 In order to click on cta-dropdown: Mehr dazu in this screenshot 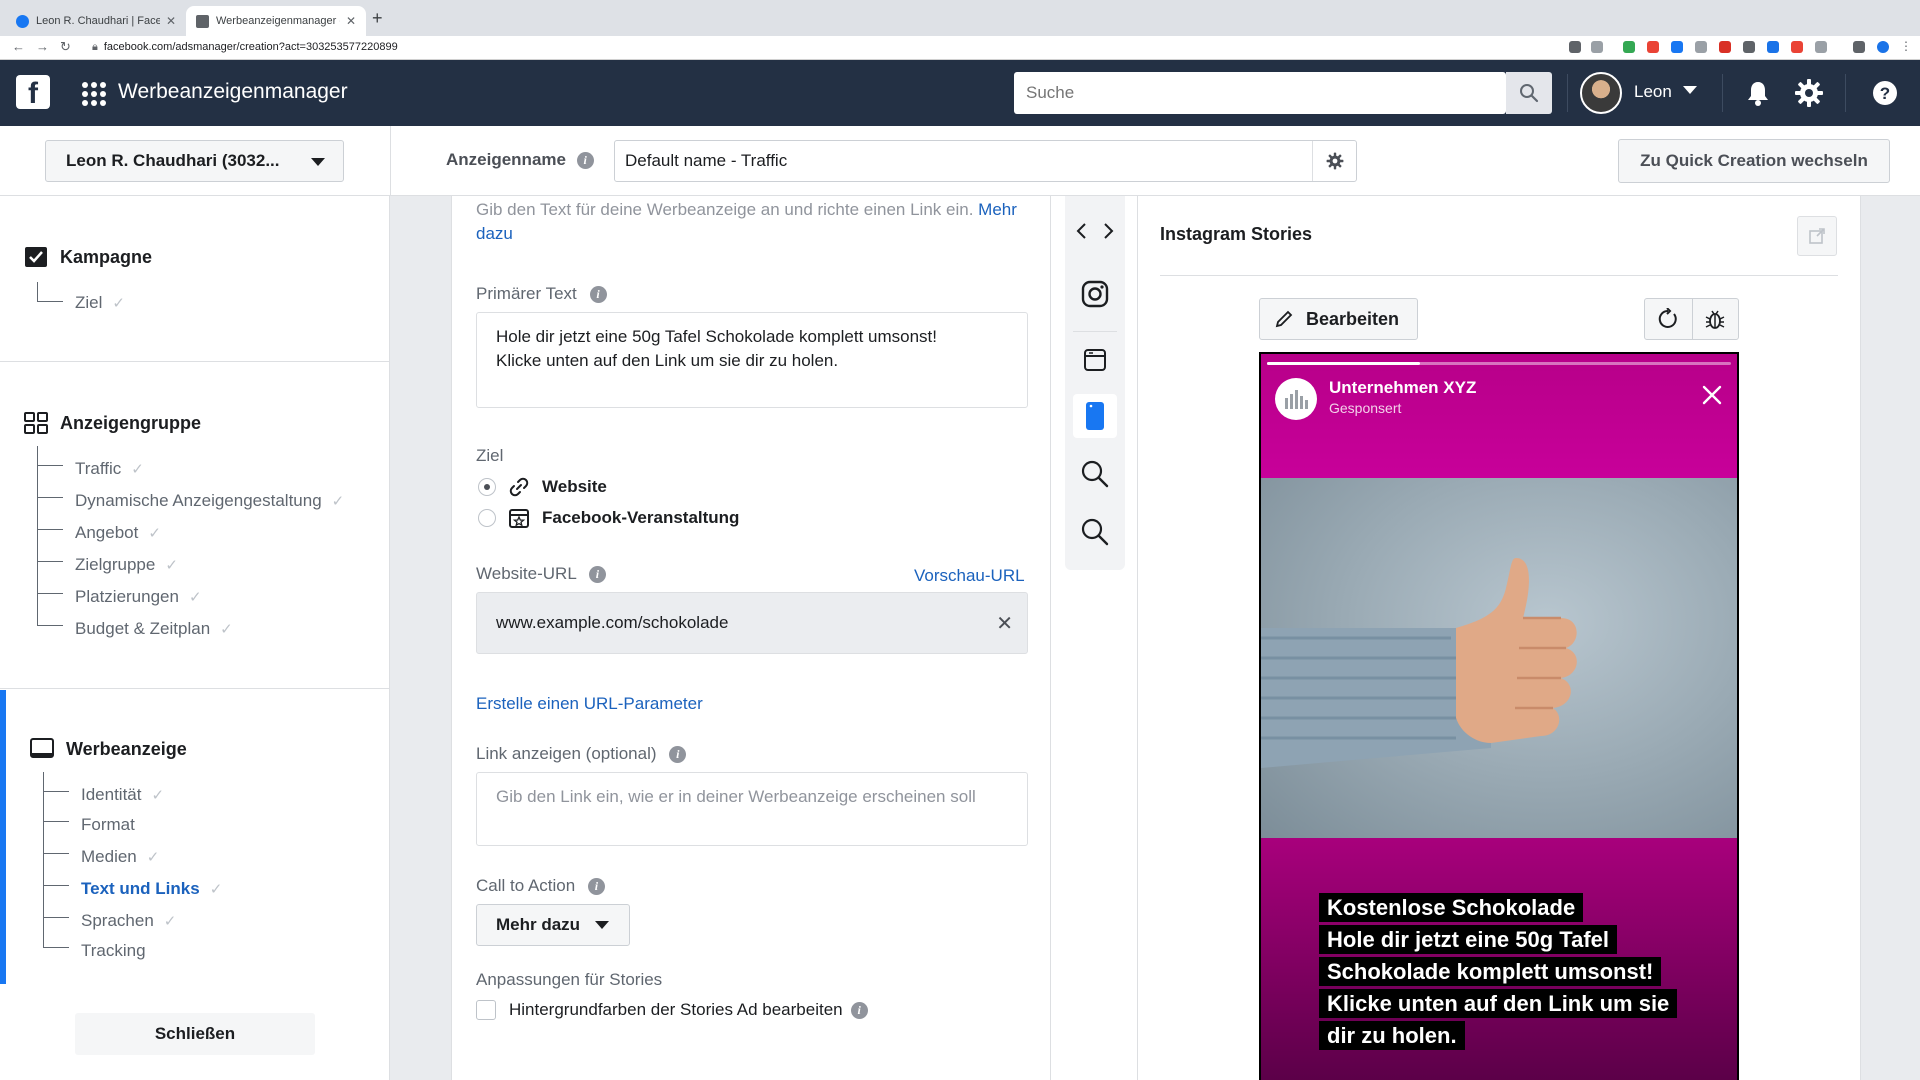, I will do `click(553, 925)`.